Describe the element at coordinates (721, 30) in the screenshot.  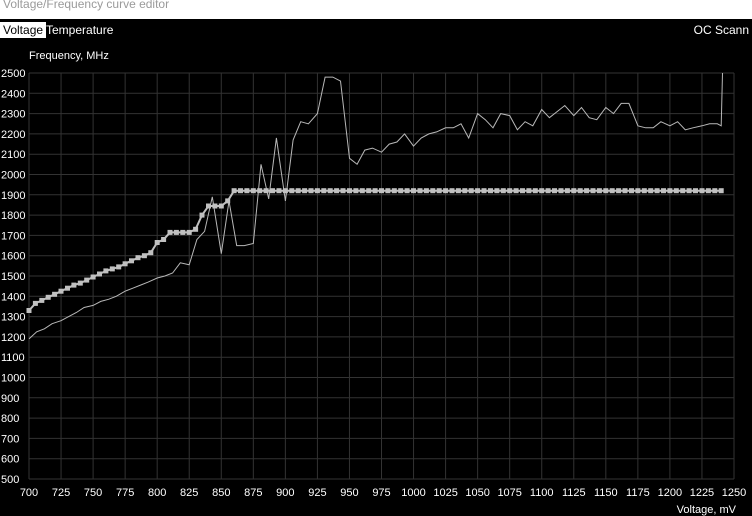
I see `oc-scanner-button: OC Scann` at that location.